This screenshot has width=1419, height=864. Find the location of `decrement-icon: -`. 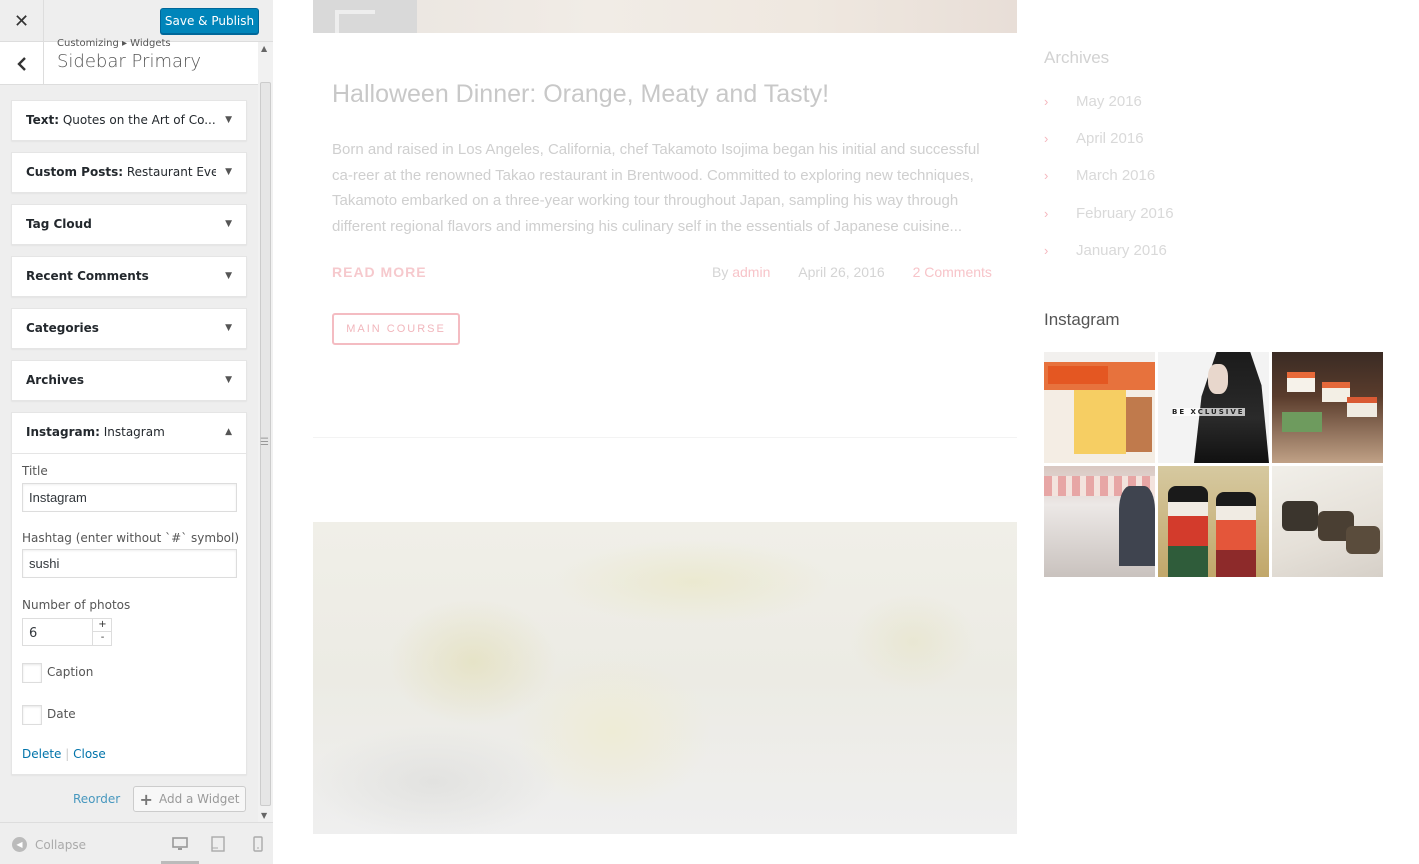

decrement-icon: - is located at coordinates (102, 638).